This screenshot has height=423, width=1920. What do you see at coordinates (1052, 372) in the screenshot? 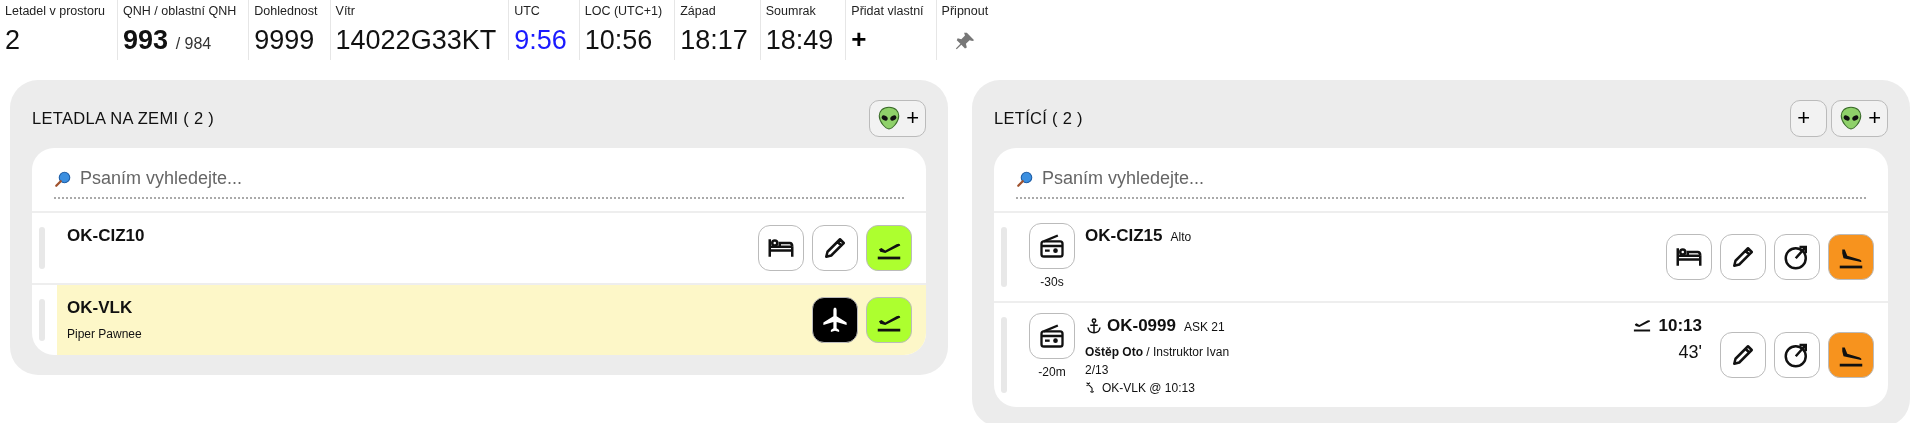
I see `radio-time: -20m` at bounding box center [1052, 372].